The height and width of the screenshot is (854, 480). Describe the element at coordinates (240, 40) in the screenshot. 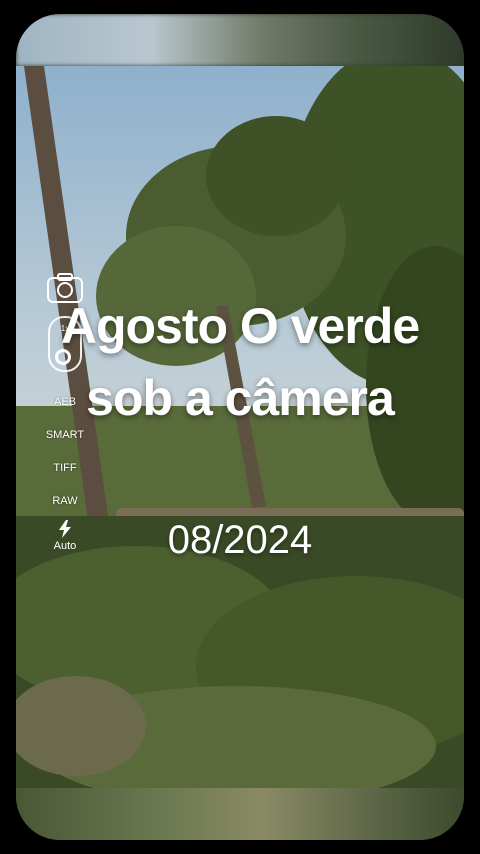

I see `blurred-top-strip` at that location.